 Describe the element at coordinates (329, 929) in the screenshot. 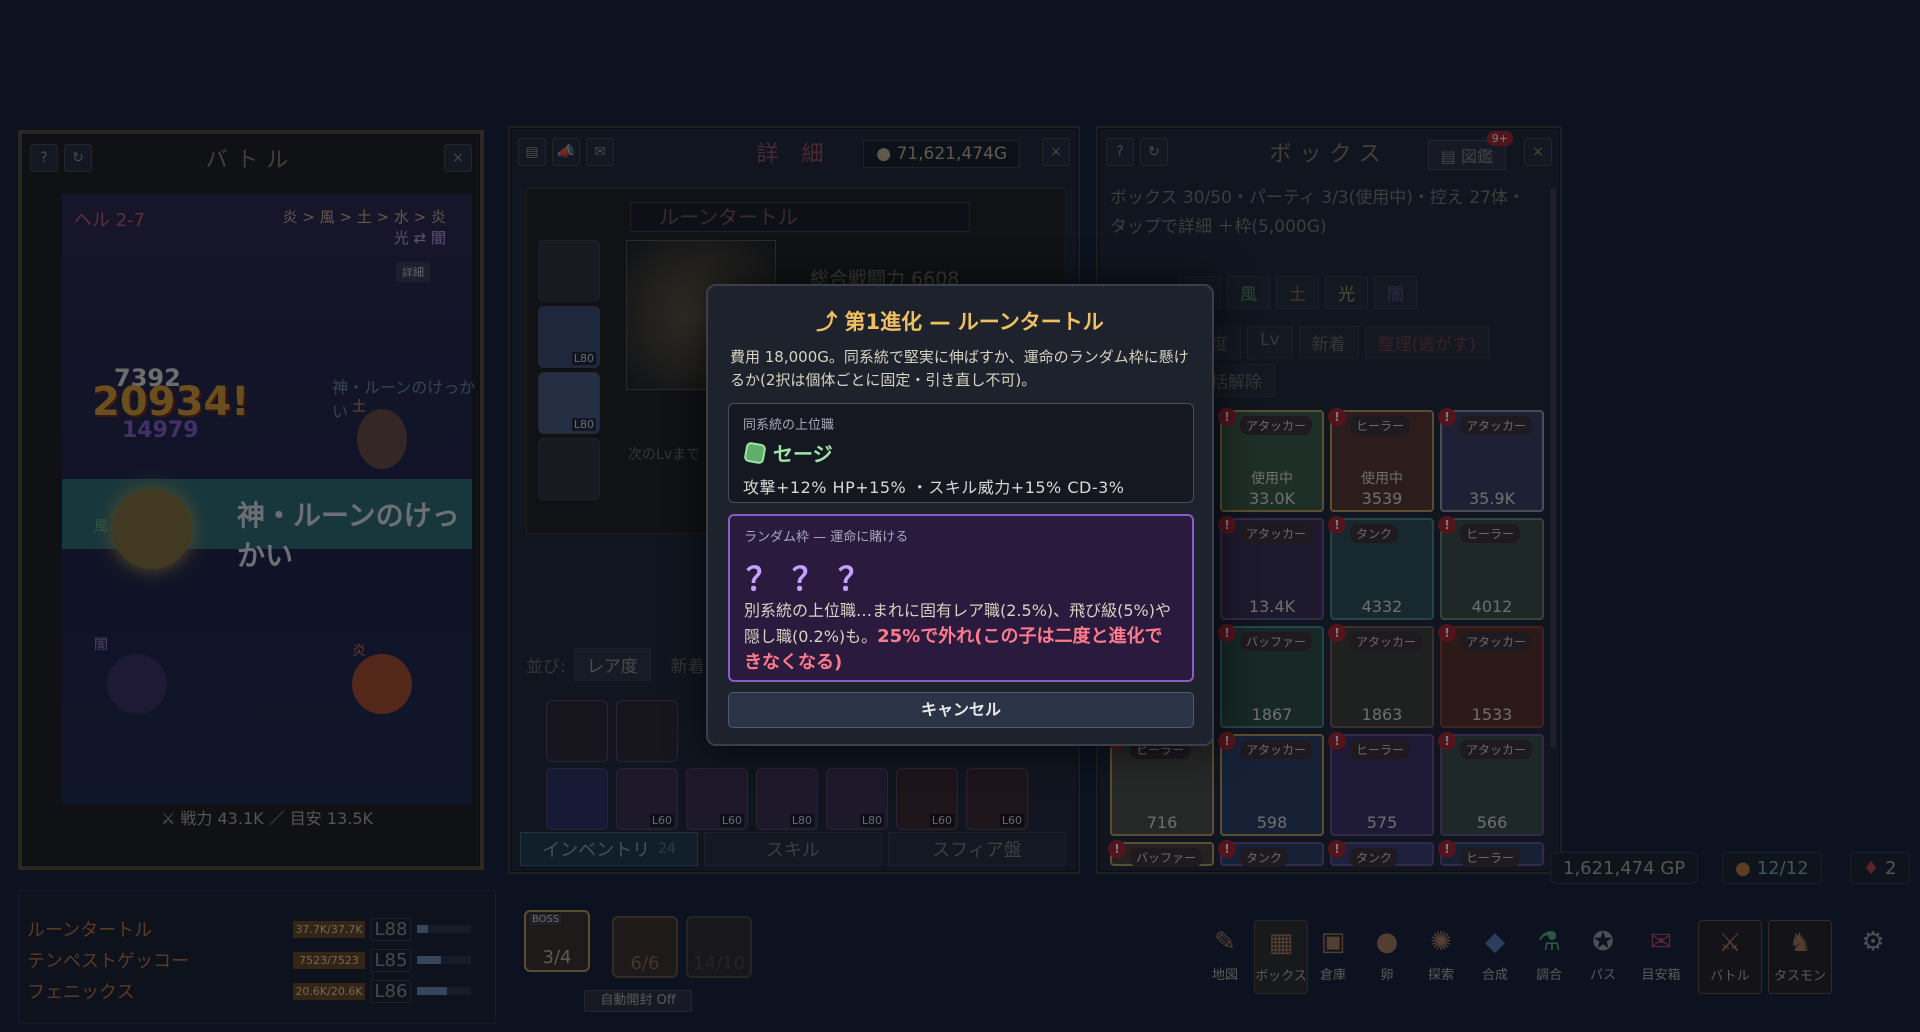

I see `party-member-hp: 37.7K/37.7K` at that location.